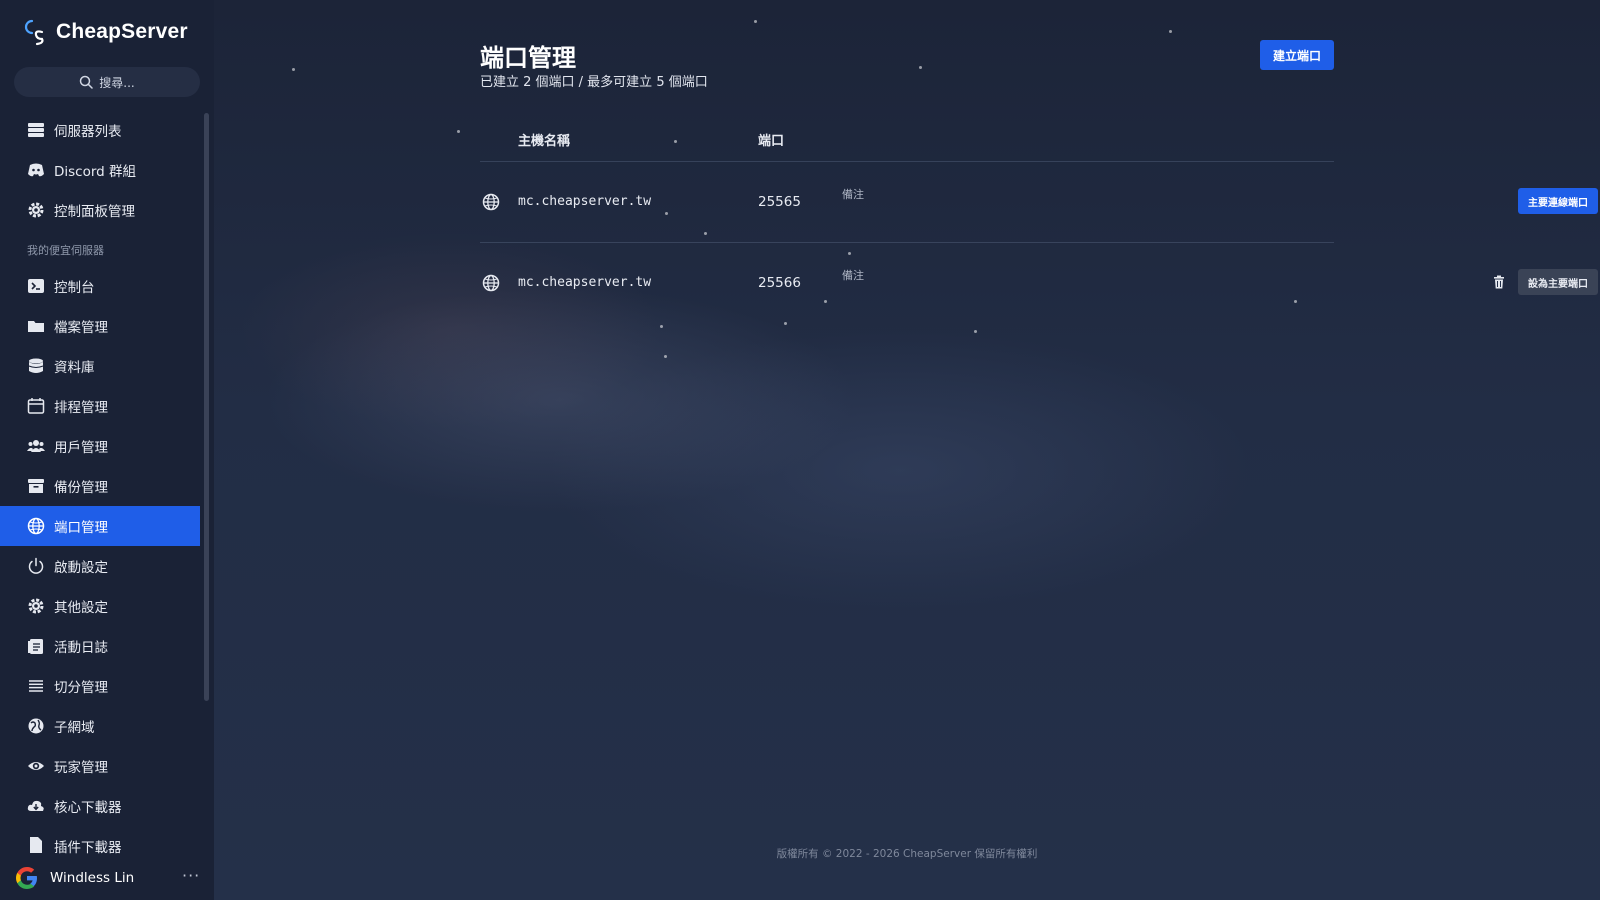  What do you see at coordinates (88, 808) in the screenshot?
I see `sidebar-item-label: 核心下載器` at bounding box center [88, 808].